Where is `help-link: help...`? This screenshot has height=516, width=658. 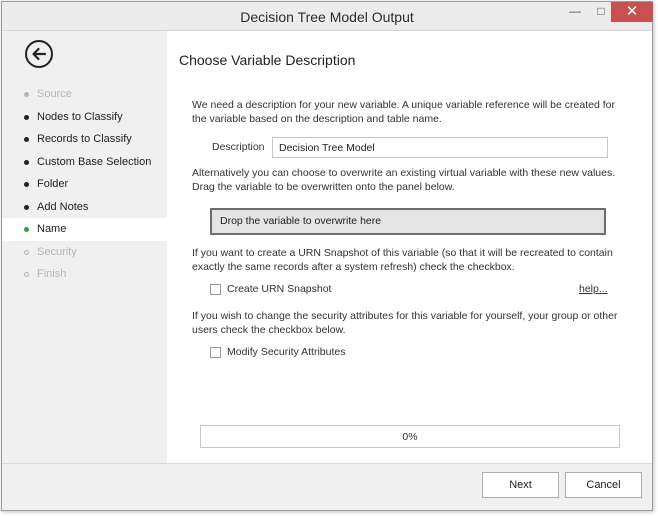
help-link: help... is located at coordinates (593, 289).